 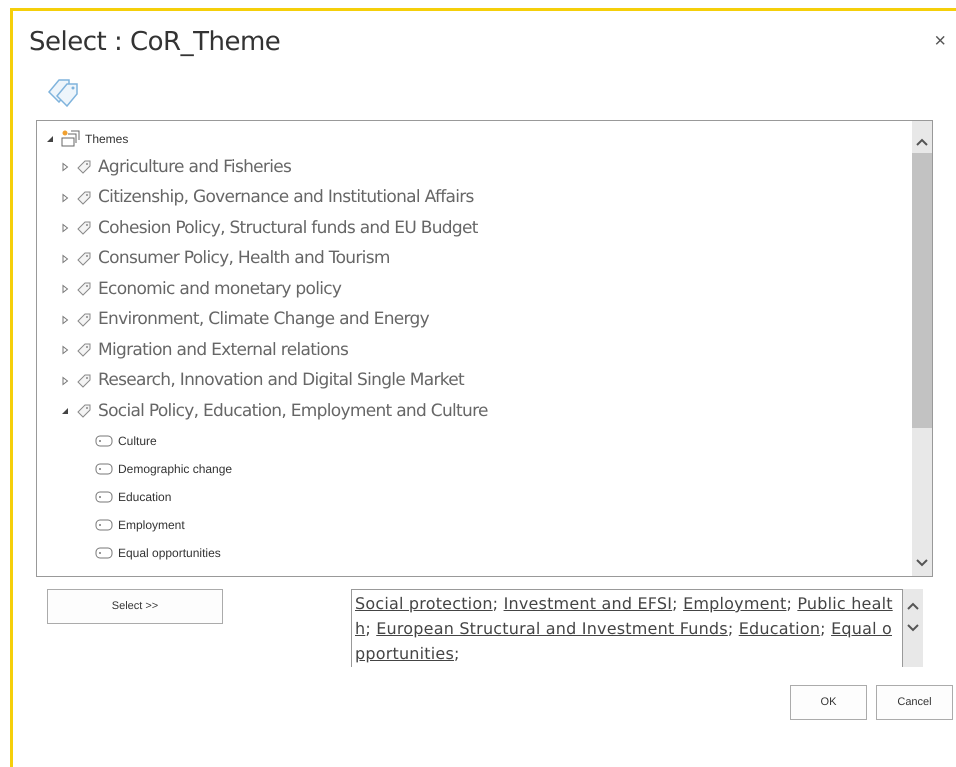 What do you see at coordinates (244, 259) in the screenshot?
I see `tree-item: Consumer Policy, Health and Tourism` at bounding box center [244, 259].